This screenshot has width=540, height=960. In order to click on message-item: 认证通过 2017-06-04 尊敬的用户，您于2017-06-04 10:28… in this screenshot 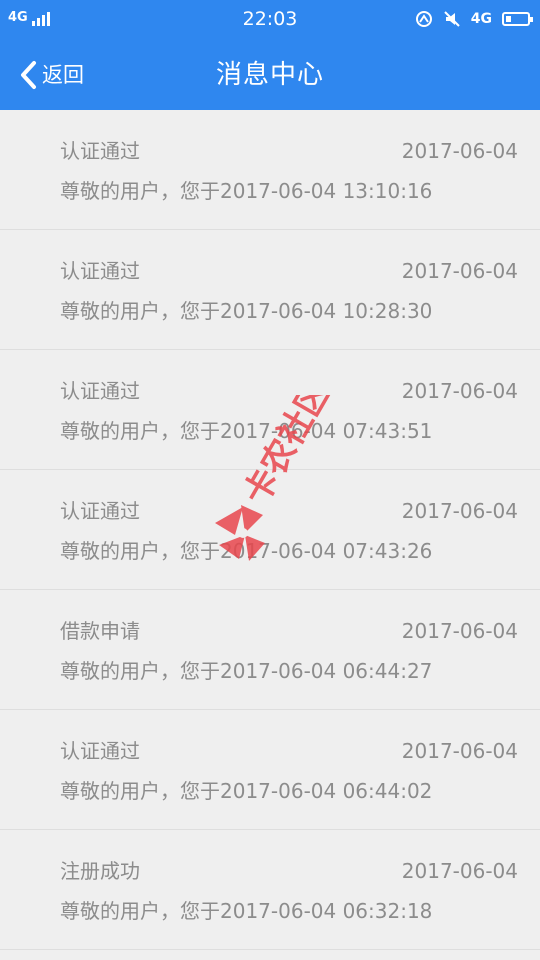, I will do `click(270, 290)`.